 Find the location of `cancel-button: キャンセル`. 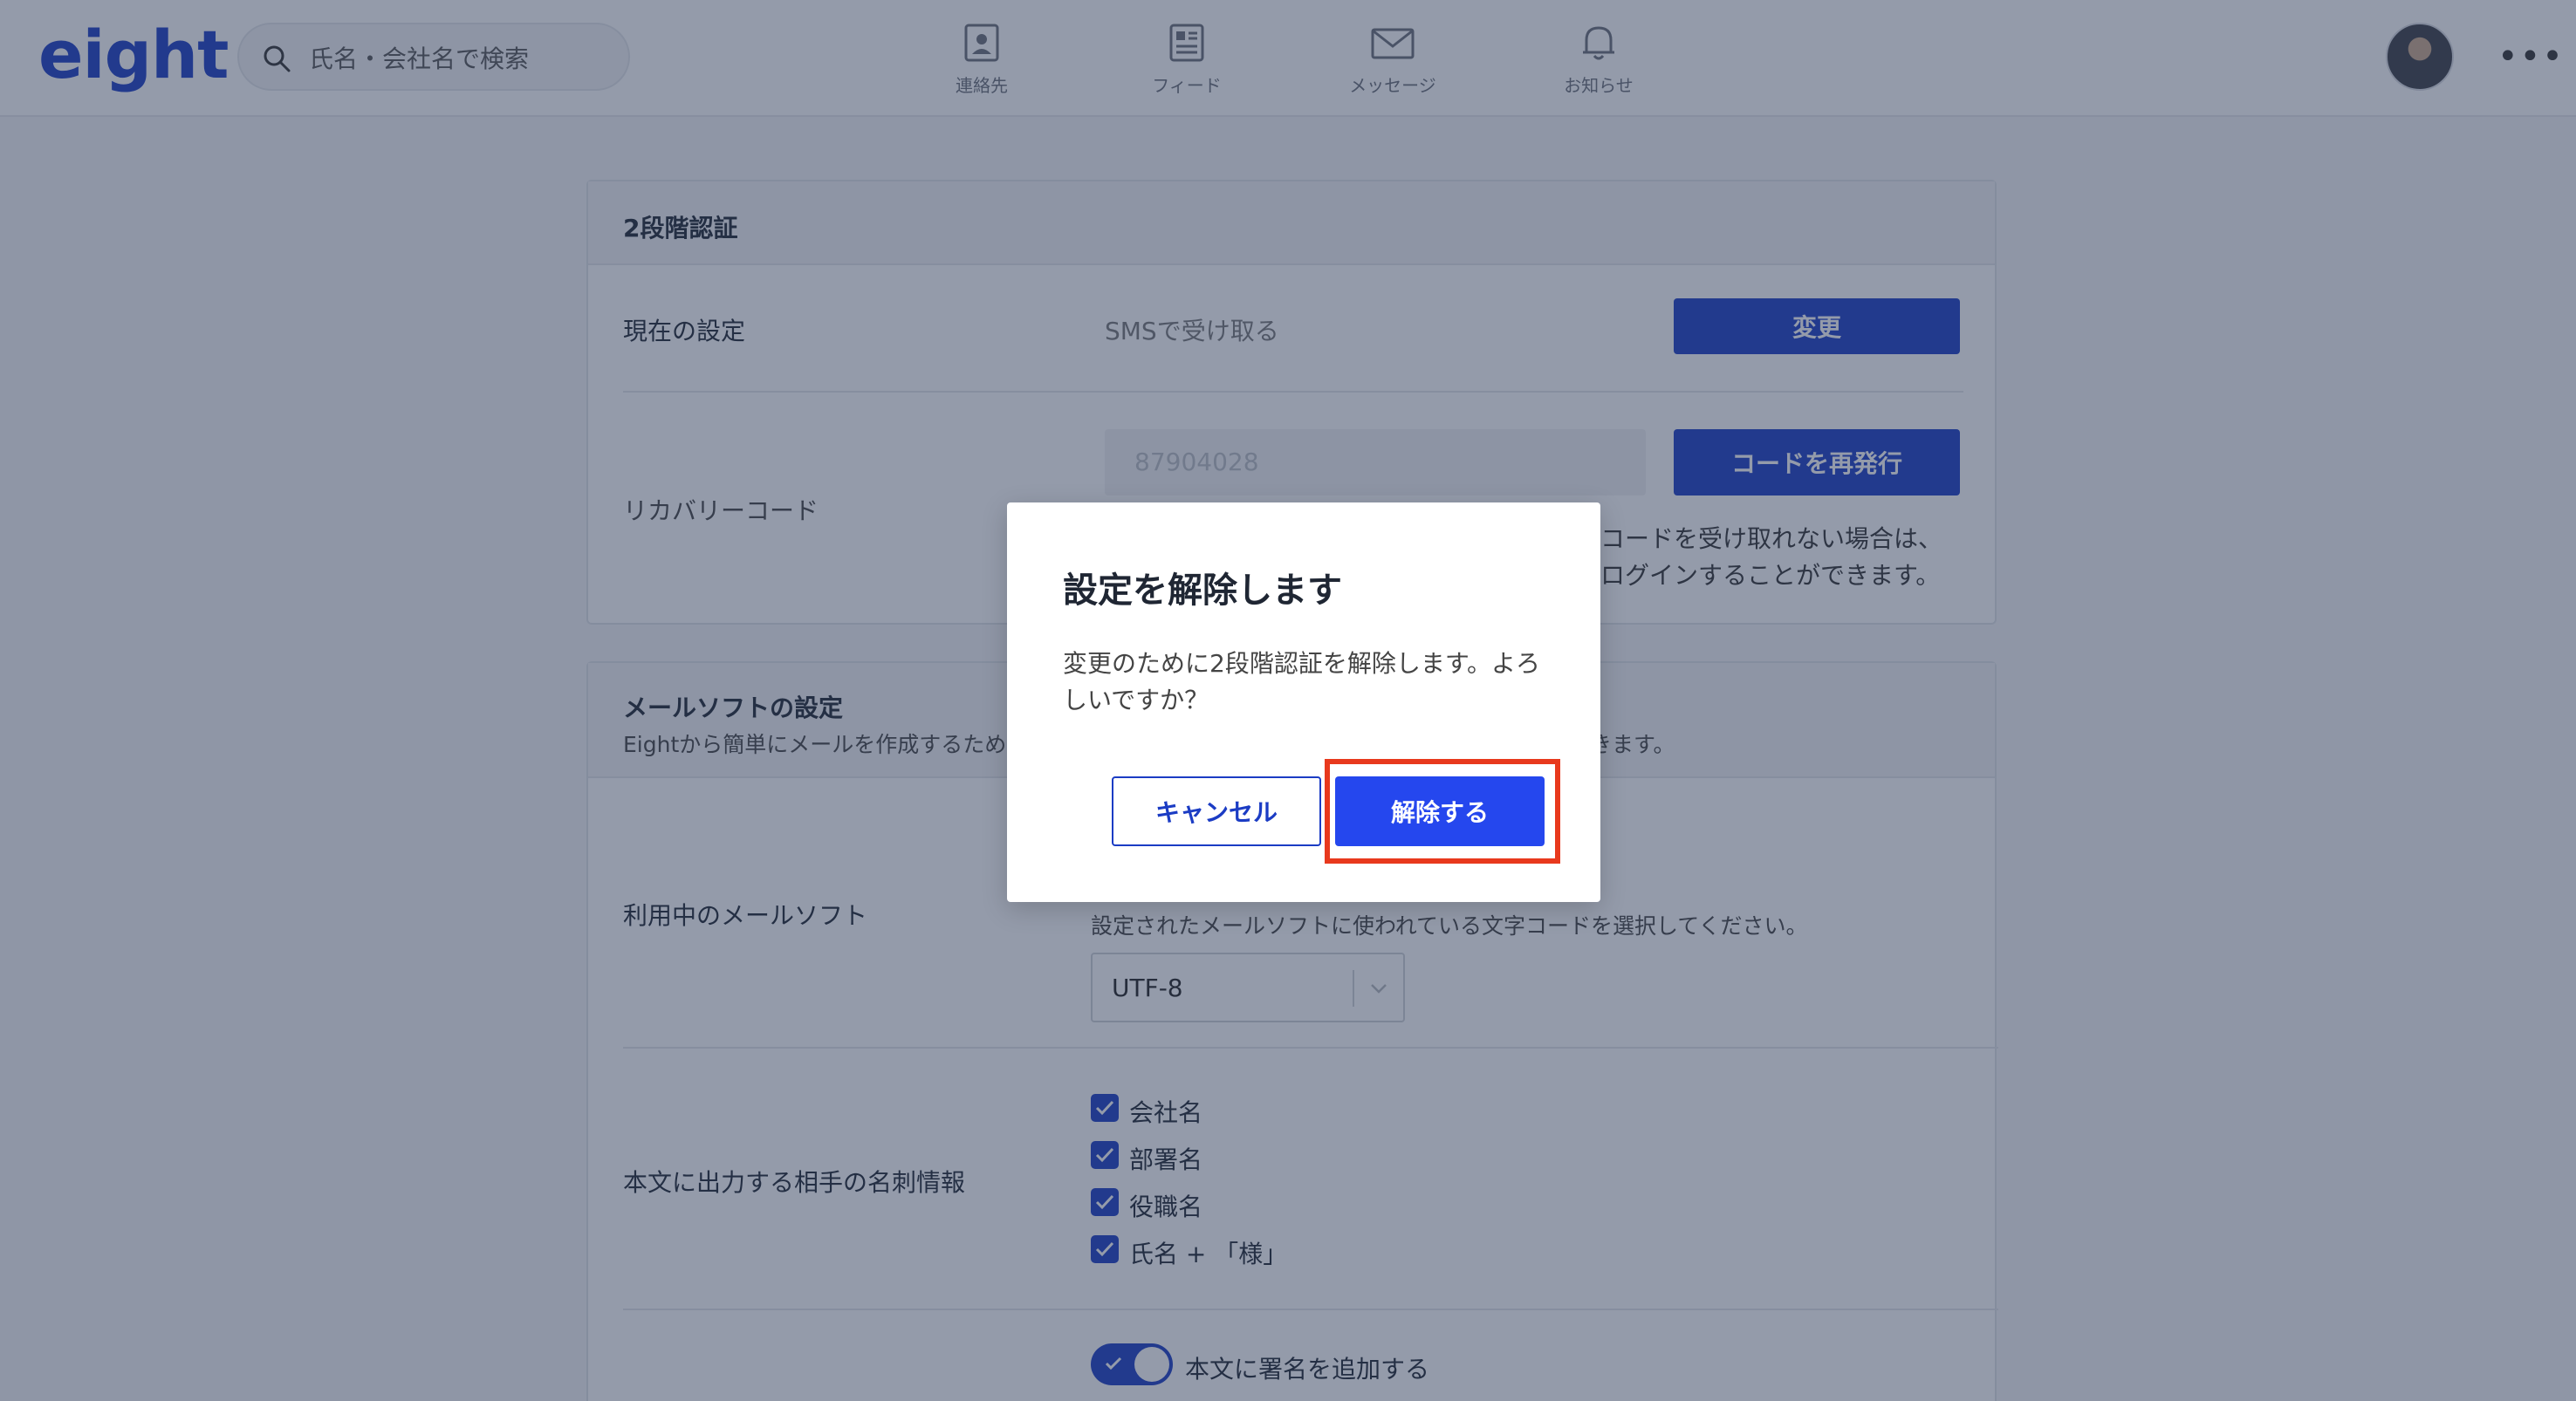

cancel-button: キャンセル is located at coordinates (1216, 811).